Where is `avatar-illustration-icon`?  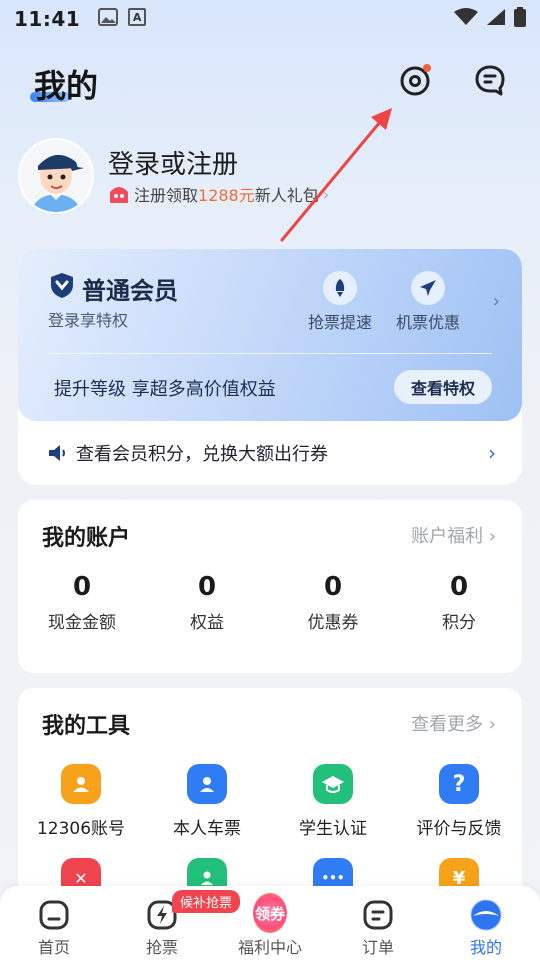 avatar-illustration-icon is located at coordinates (56, 176).